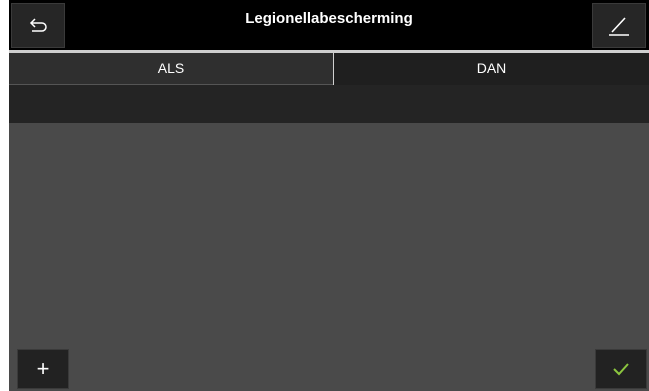 The height and width of the screenshot is (391, 649). I want to click on page-title: Legionellabescherming, so click(329, 18).